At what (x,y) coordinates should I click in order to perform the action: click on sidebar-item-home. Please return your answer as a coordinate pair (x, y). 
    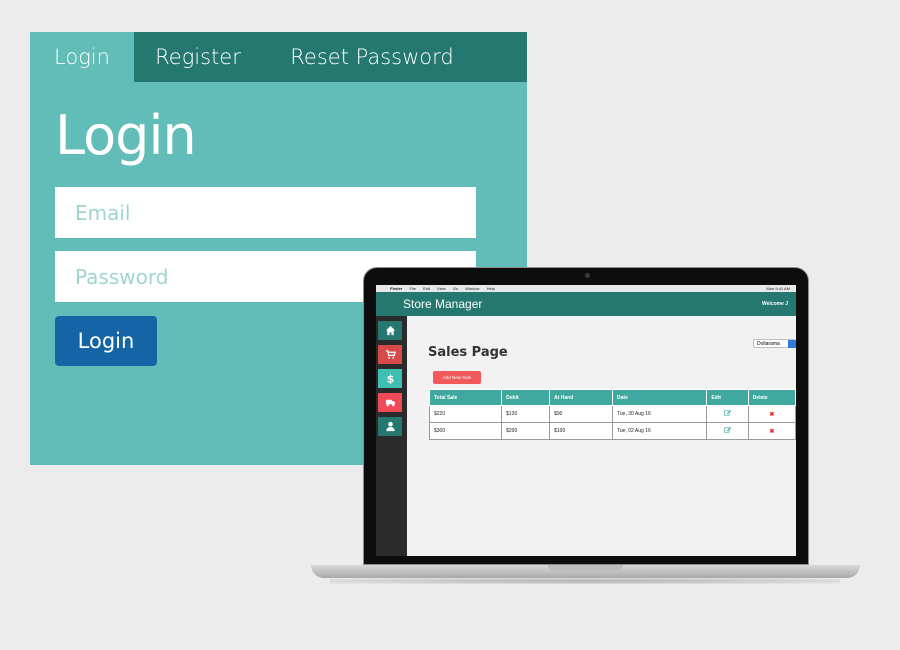
    Looking at the image, I should click on (390, 330).